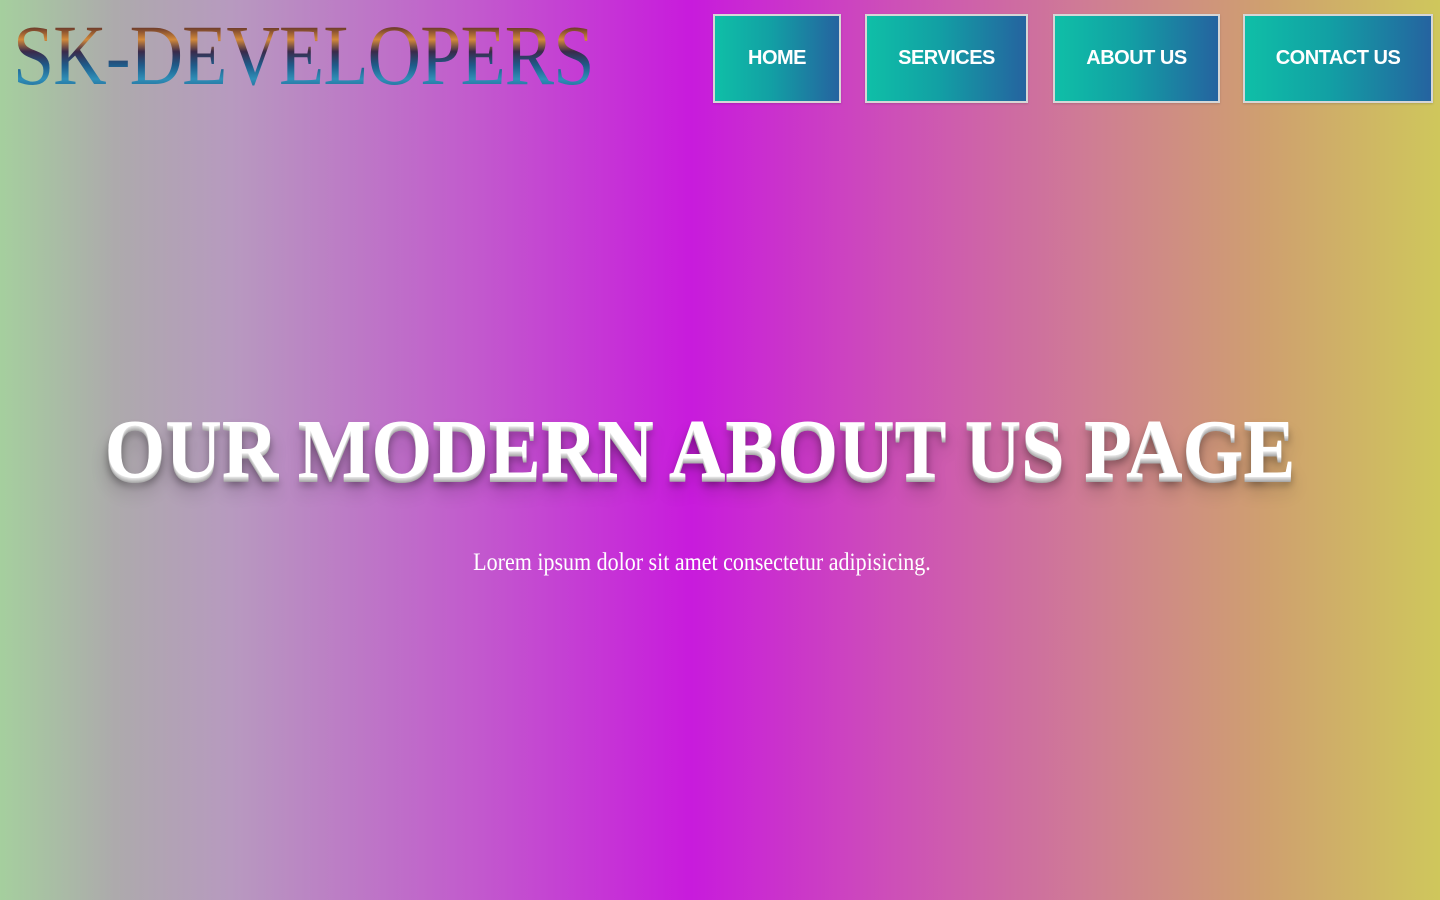 This screenshot has height=900, width=1440. I want to click on nav-services-button: SERVICES, so click(946, 58).